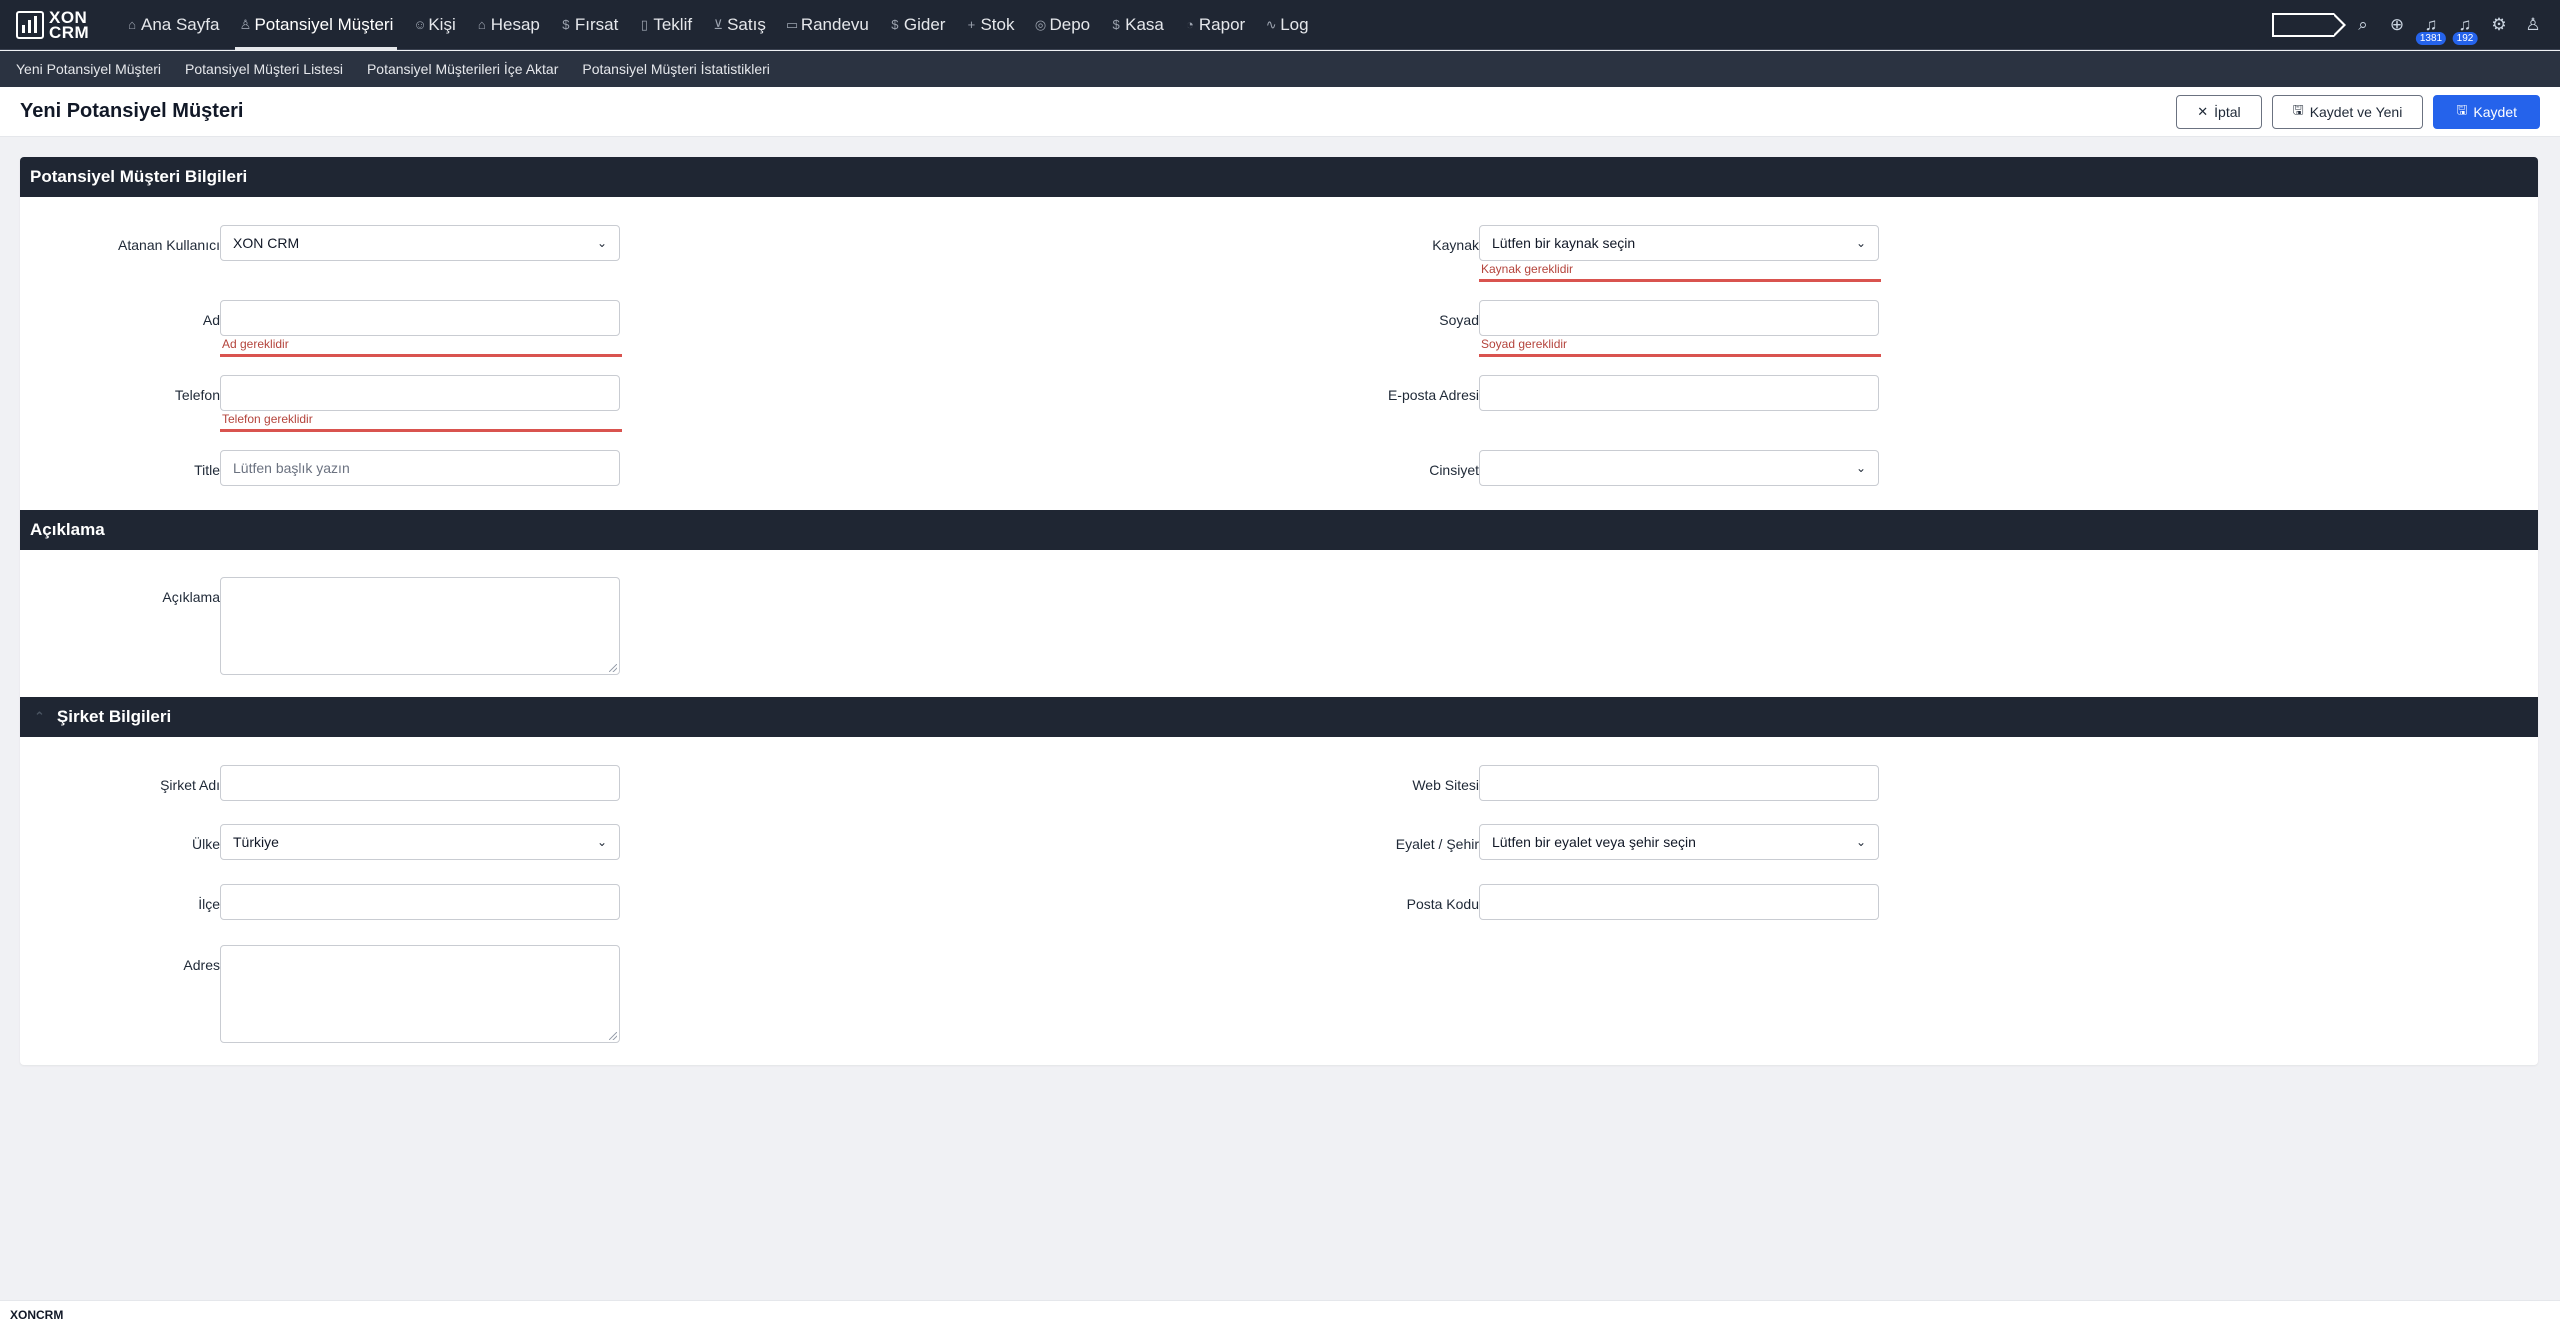 The image size is (2560, 1328). I want to click on nav-item-firsat: $ Fırsat, so click(589, 25).